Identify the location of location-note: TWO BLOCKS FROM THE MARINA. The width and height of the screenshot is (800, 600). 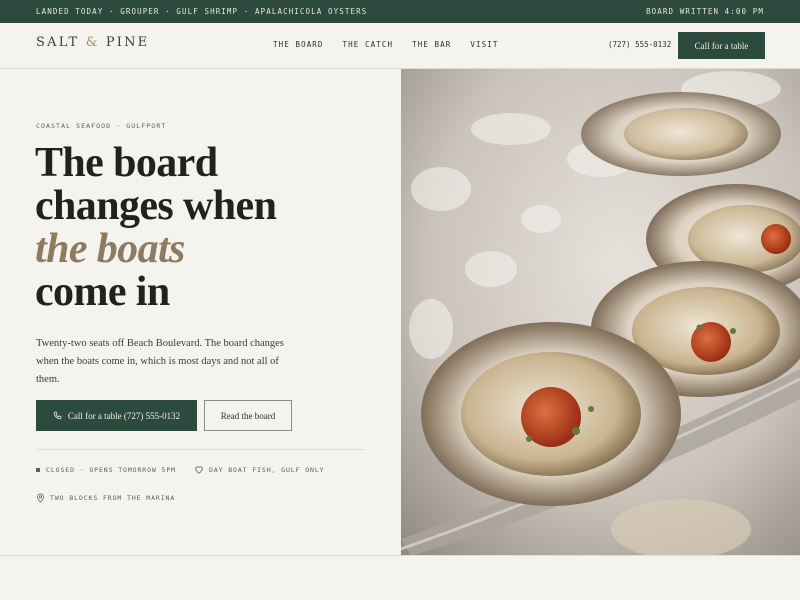
(105, 498).